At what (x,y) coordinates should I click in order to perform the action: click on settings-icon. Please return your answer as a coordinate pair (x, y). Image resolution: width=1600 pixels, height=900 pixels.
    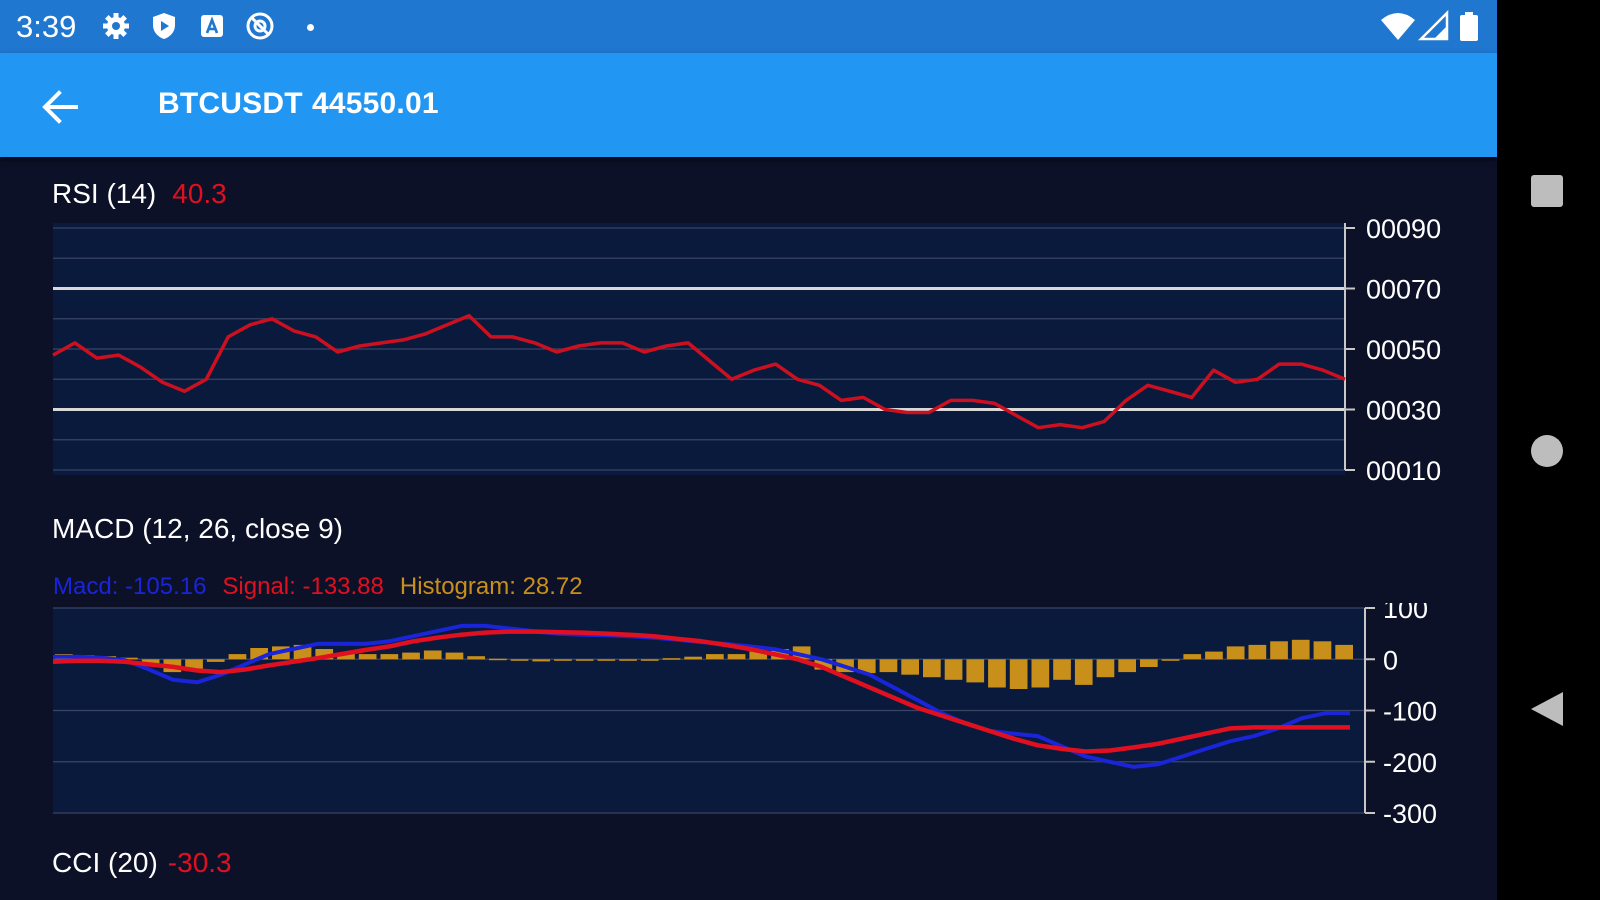
    Looking at the image, I should click on (116, 26).